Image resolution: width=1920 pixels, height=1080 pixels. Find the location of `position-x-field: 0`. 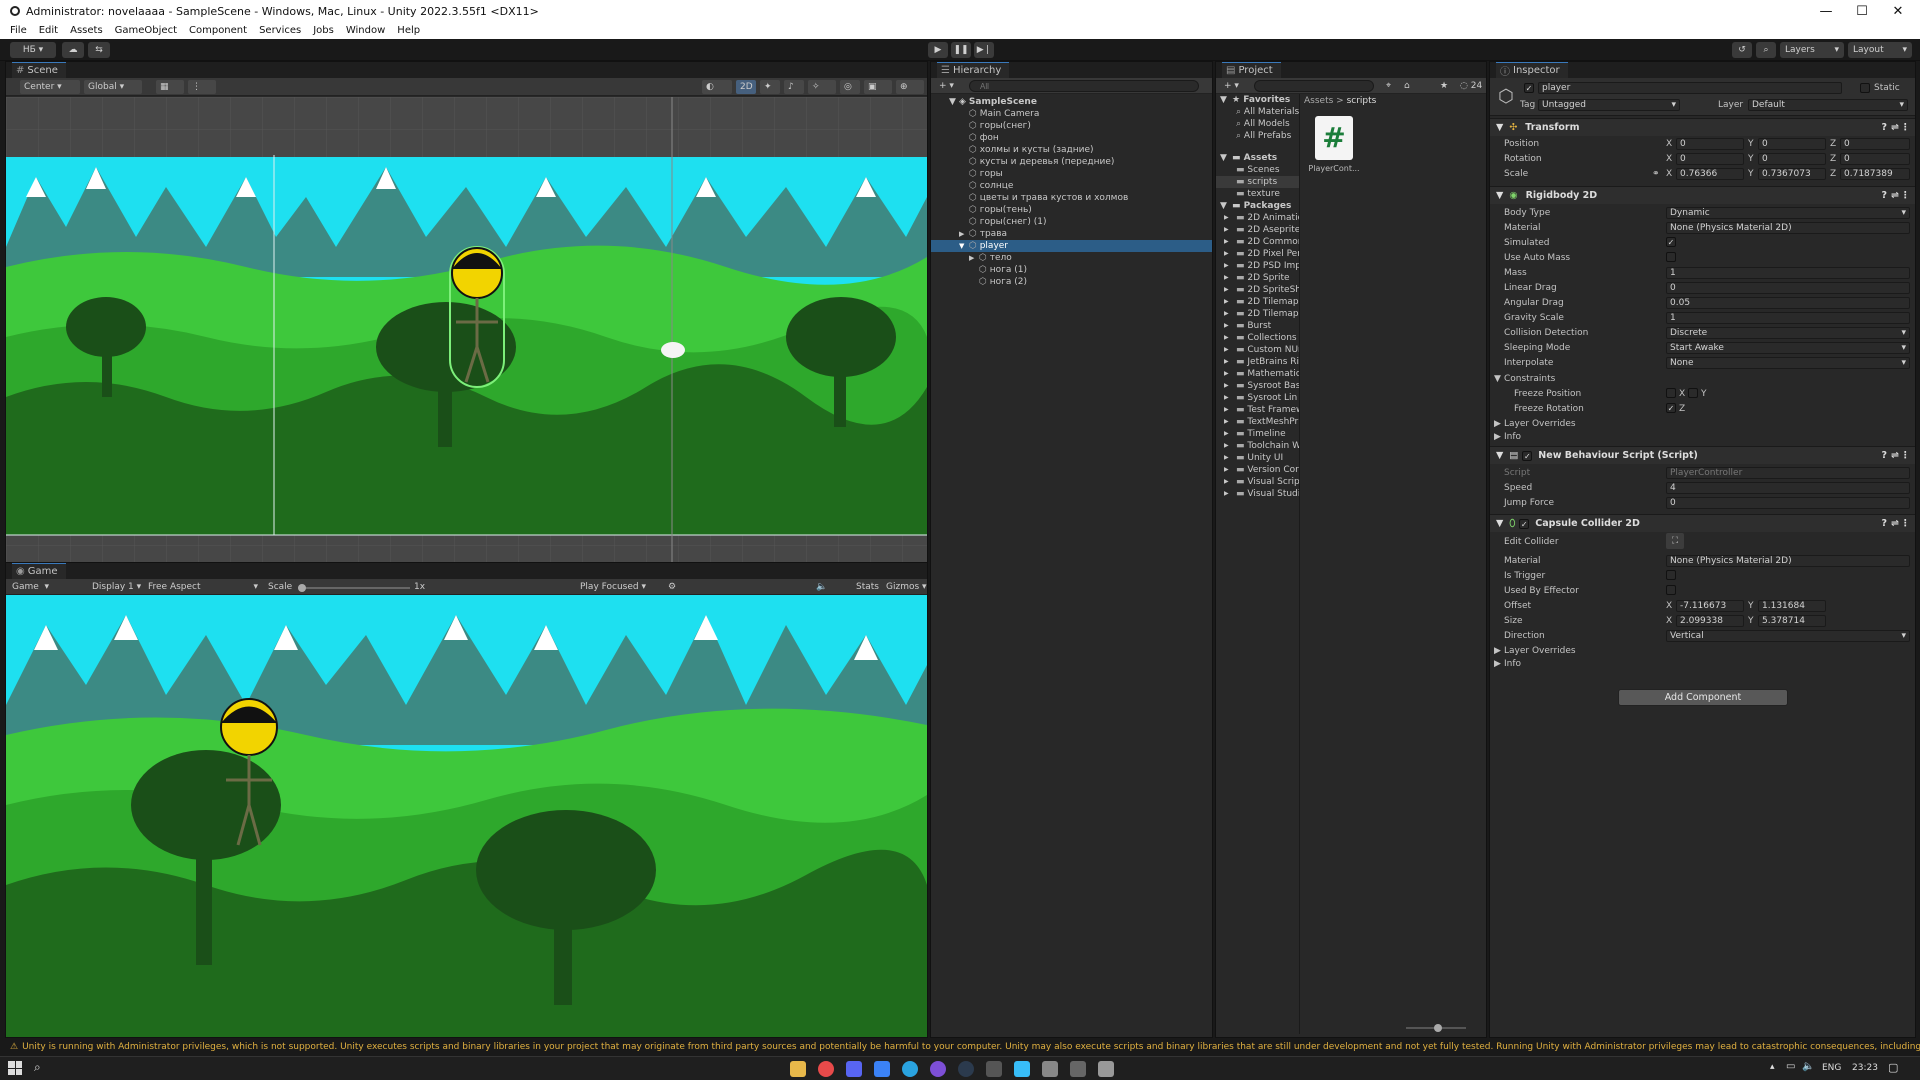

position-x-field: 0 is located at coordinates (1710, 143).